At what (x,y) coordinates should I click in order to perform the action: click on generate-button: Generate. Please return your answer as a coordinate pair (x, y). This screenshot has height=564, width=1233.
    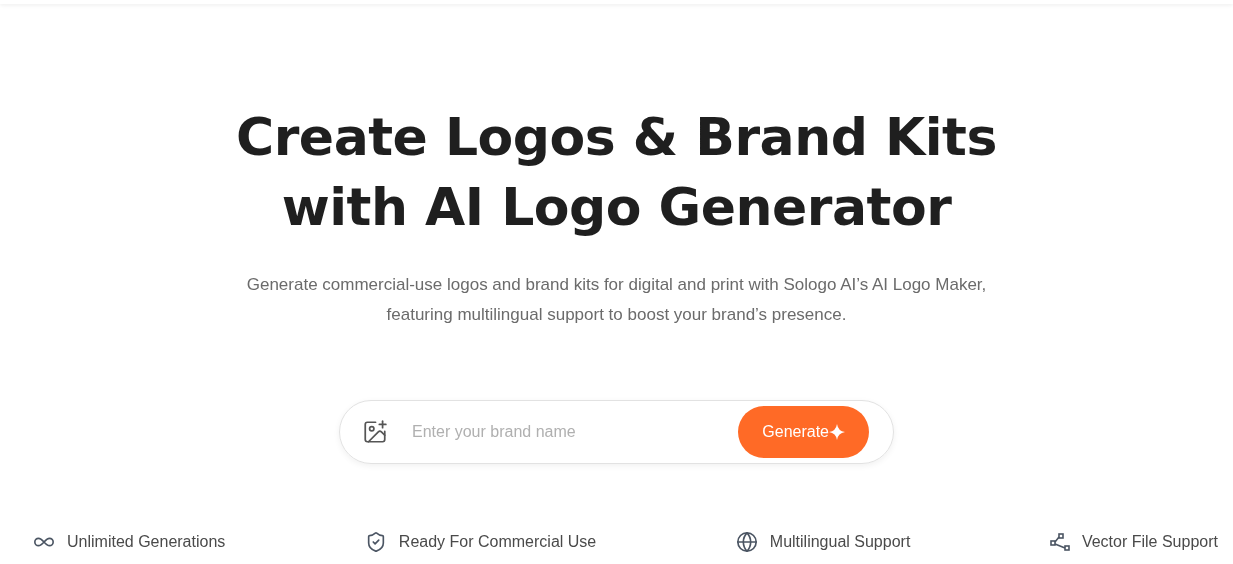
    Looking at the image, I should click on (803, 432).